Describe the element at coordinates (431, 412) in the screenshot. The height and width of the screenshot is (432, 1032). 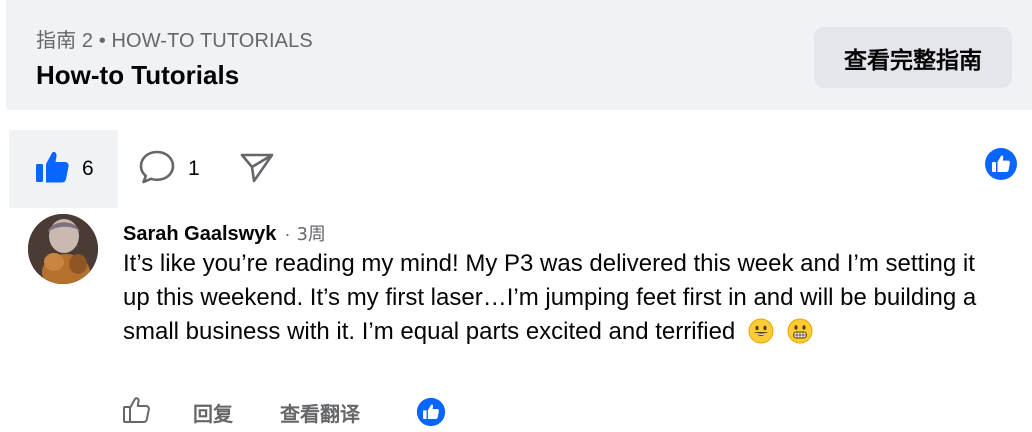
I see `comment-like-badge-icon` at that location.